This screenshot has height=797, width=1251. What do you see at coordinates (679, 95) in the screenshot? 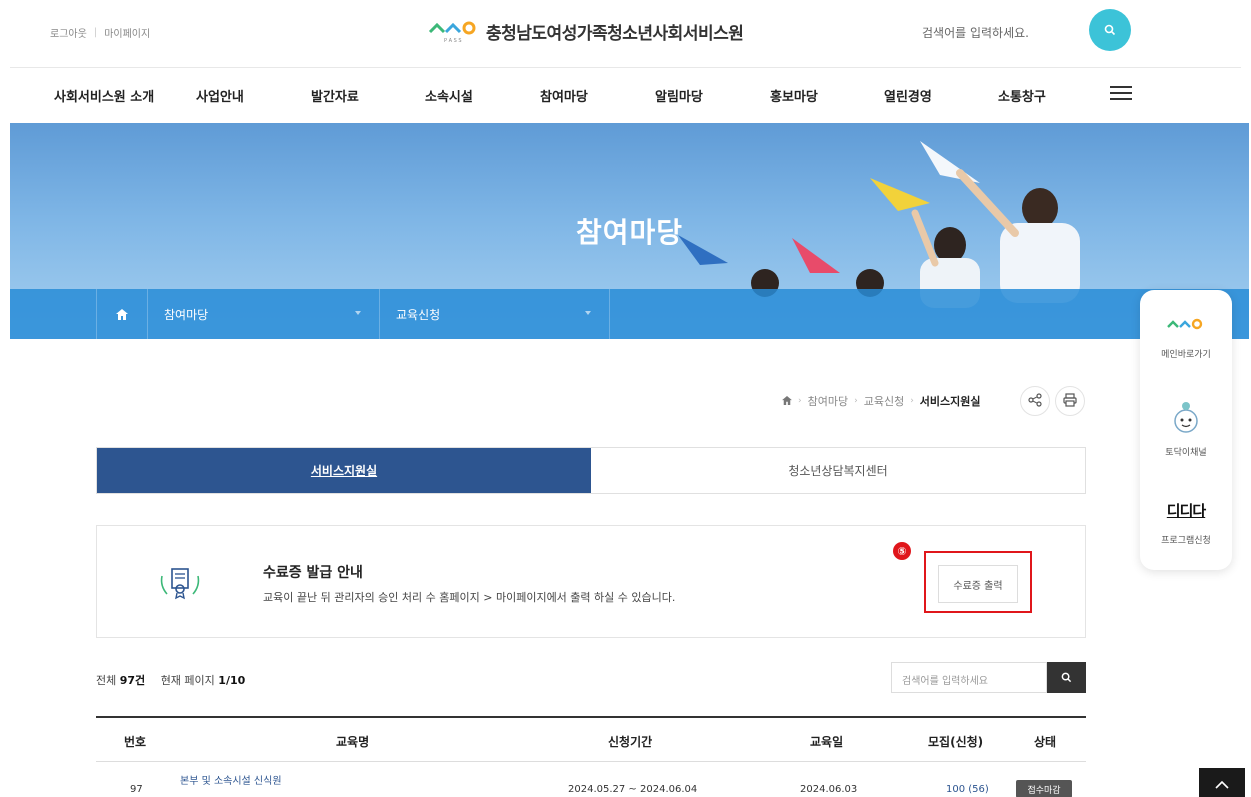
I see `nav-item-notice: 알림마당` at bounding box center [679, 95].